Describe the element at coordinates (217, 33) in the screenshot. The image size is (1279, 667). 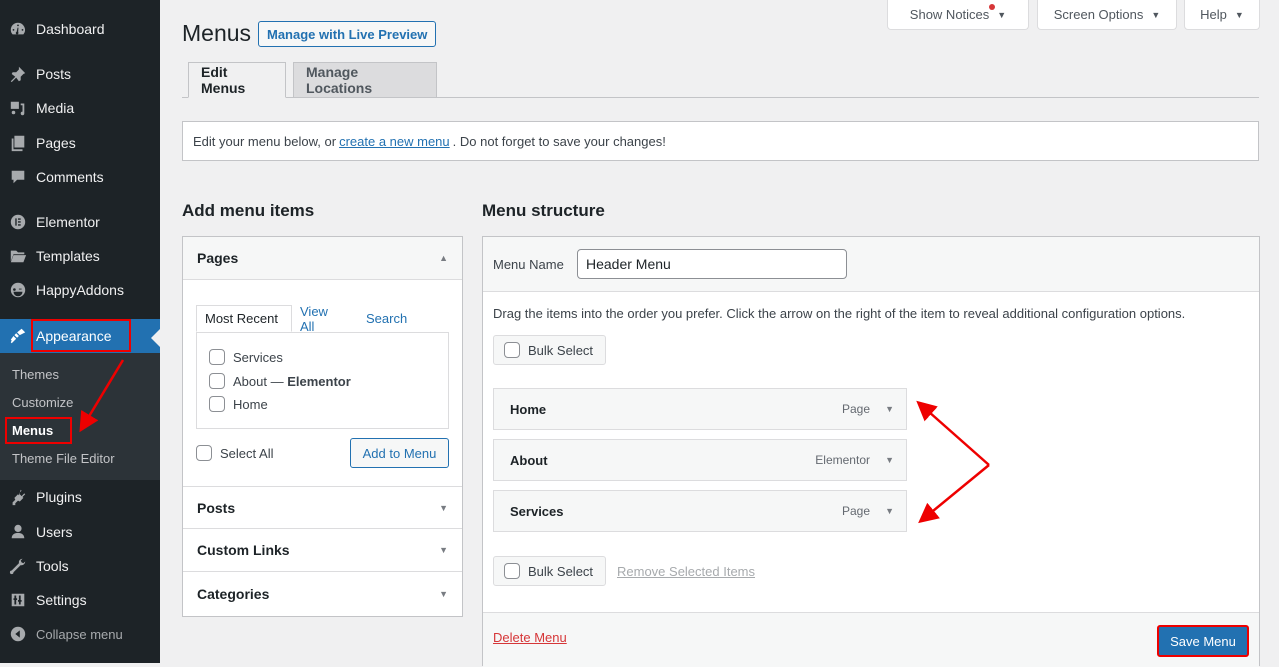
I see `page-title: Menus` at that location.